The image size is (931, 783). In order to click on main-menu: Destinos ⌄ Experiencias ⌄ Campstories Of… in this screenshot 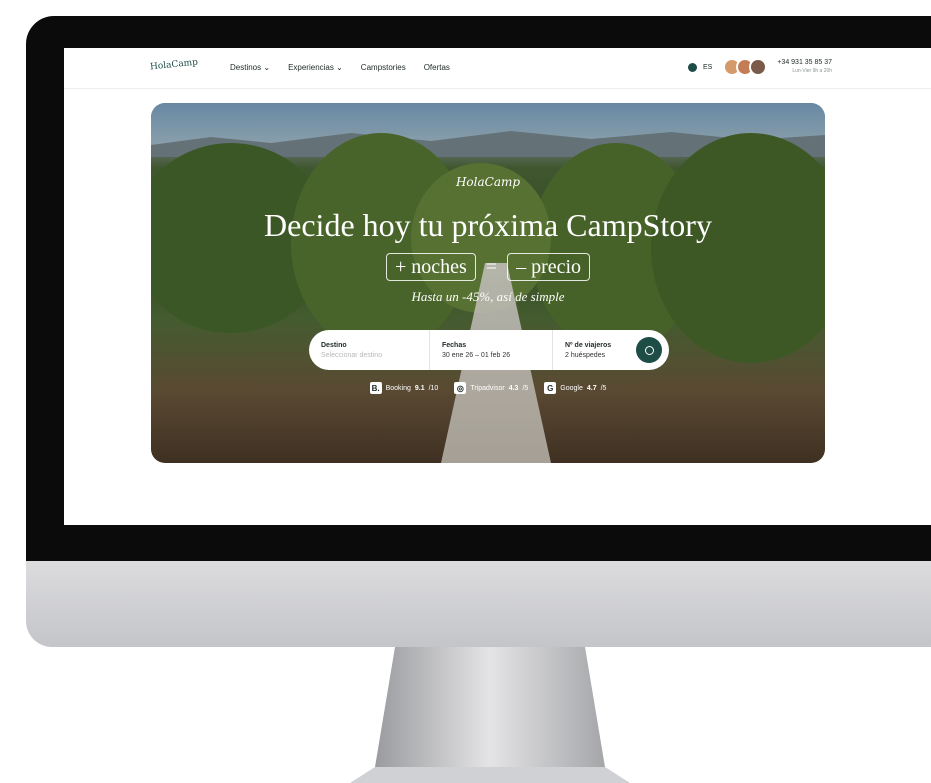, I will do `click(340, 67)`.